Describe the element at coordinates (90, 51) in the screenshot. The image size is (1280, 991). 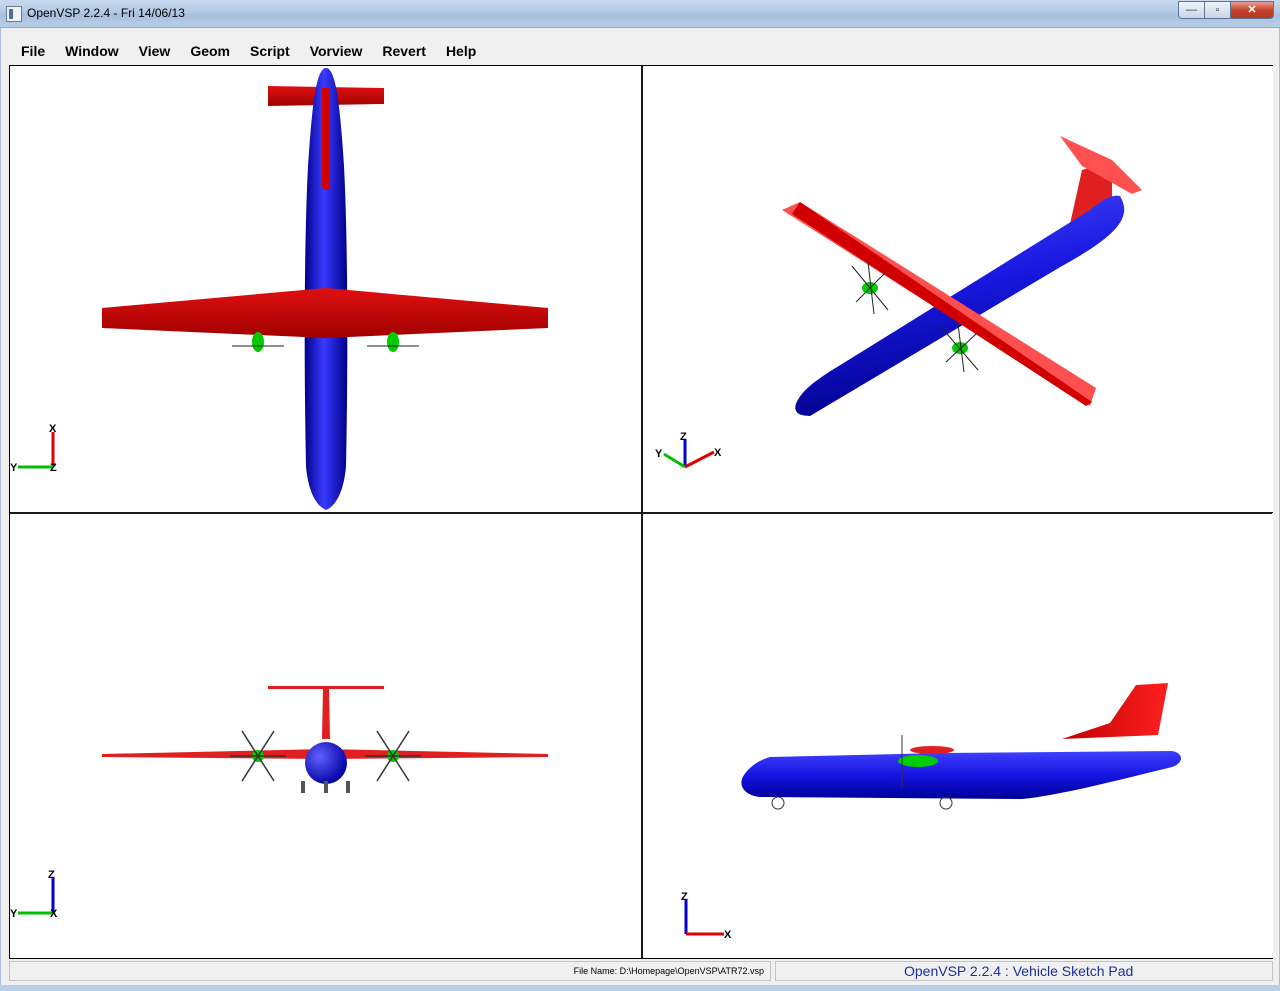
I see `menu-window: Window` at that location.